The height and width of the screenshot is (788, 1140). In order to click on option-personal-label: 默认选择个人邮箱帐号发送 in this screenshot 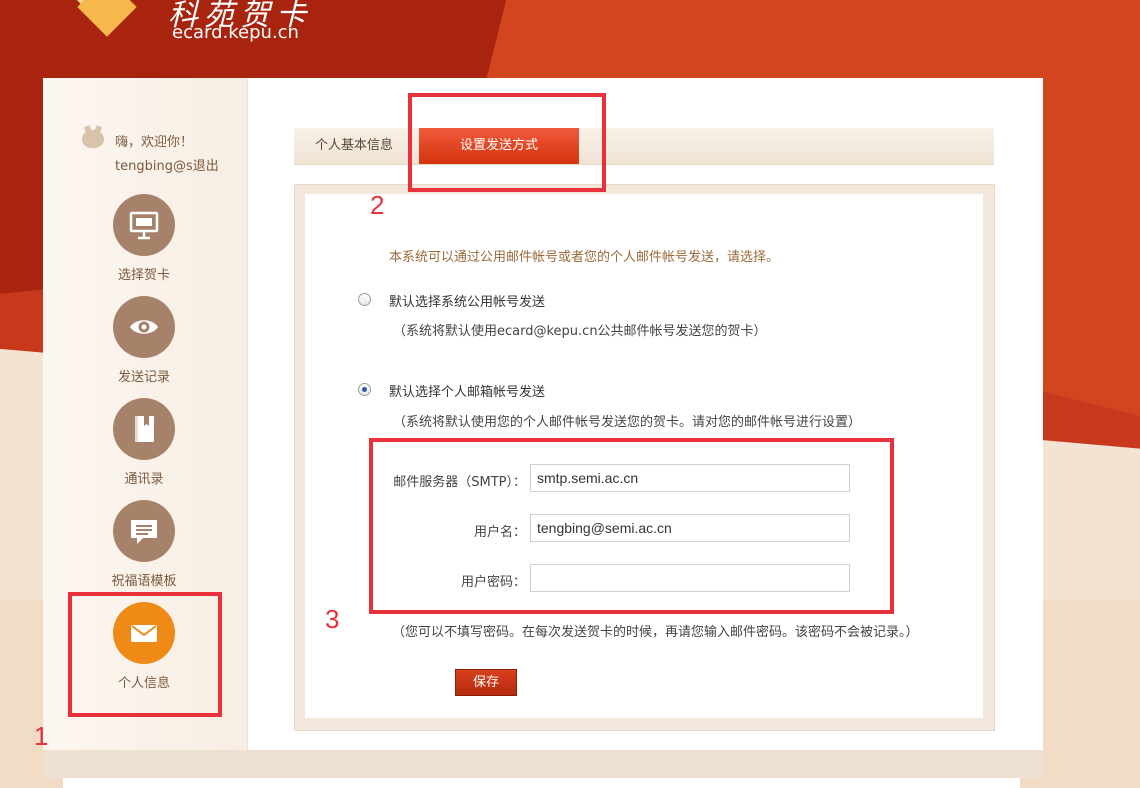, I will do `click(467, 392)`.